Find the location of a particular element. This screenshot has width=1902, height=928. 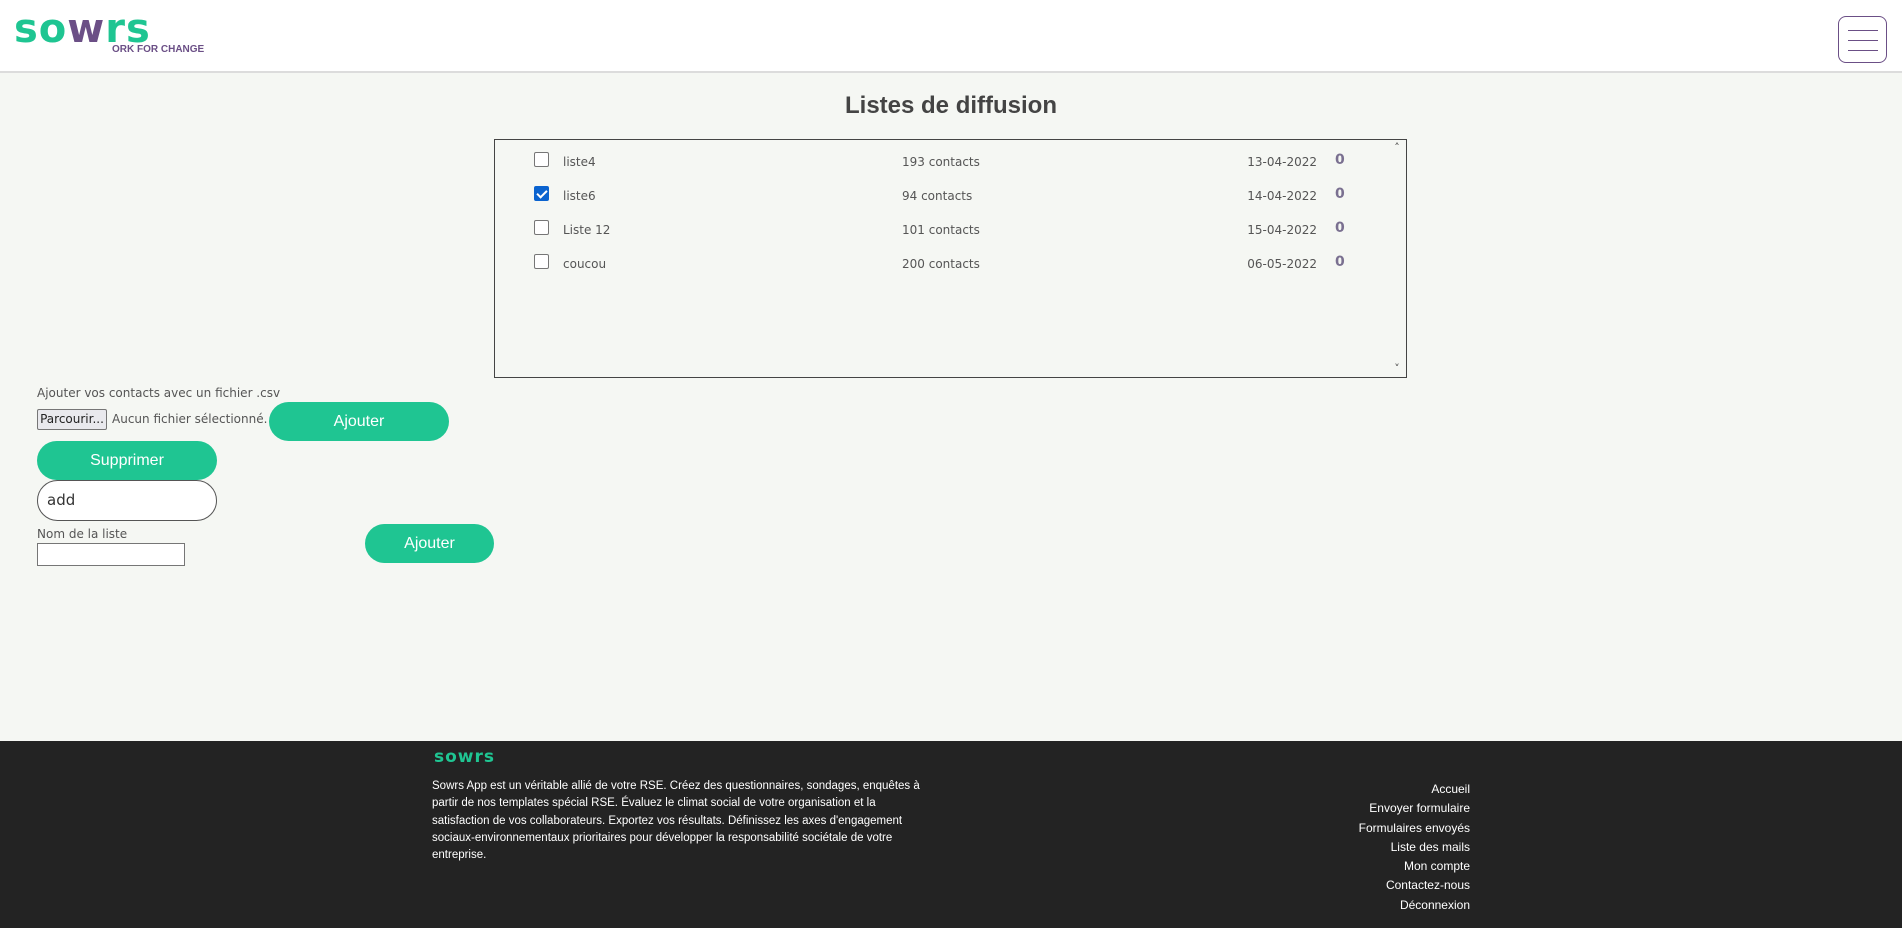

list-contacts: 193 contacts is located at coordinates (941, 162).